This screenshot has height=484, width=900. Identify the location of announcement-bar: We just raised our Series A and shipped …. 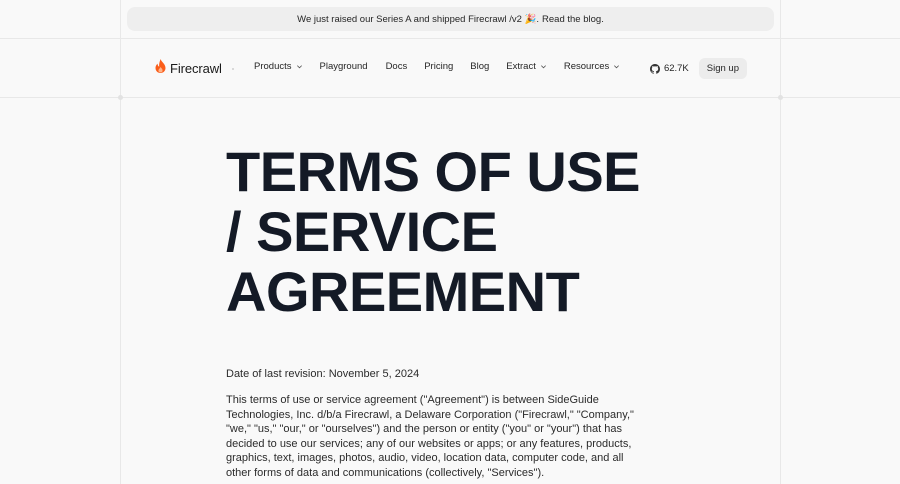
(450, 19).